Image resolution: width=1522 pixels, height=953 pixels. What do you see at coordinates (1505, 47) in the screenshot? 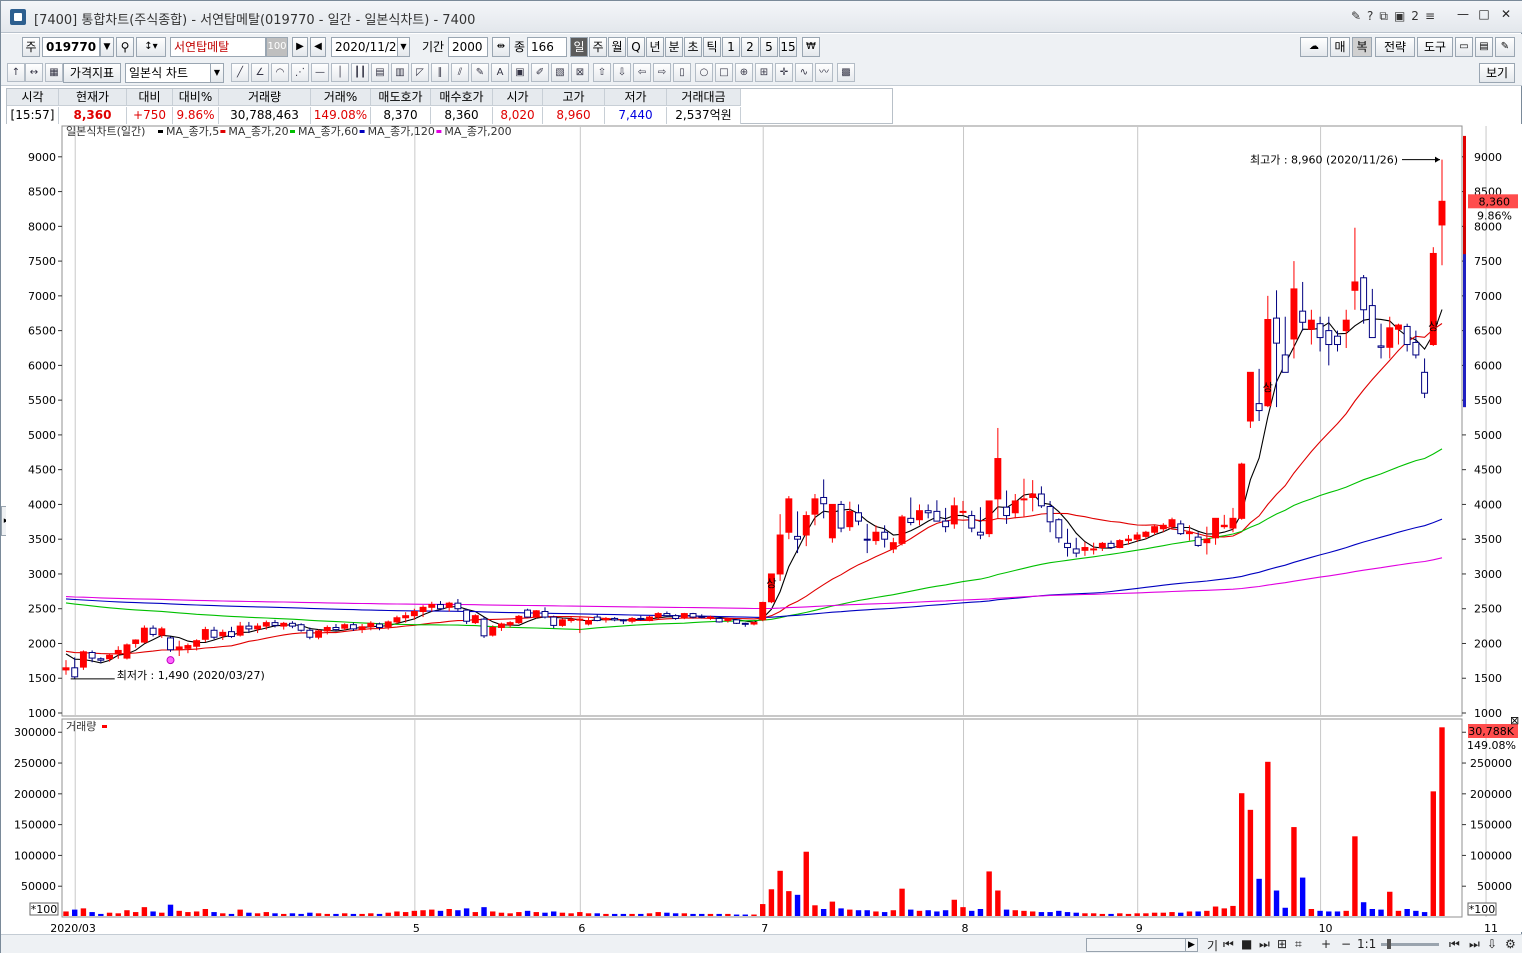
I see `settings-icon: ✎` at bounding box center [1505, 47].